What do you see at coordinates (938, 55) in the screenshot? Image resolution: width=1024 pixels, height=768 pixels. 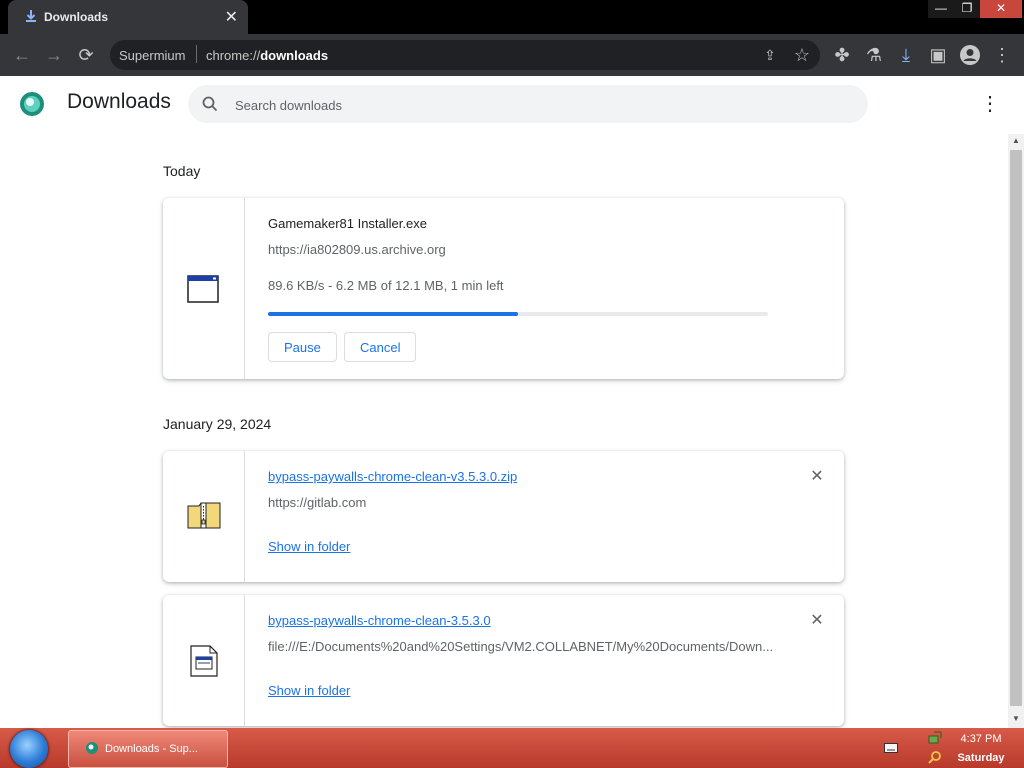 I see `side-panel-icon: ▣` at bounding box center [938, 55].